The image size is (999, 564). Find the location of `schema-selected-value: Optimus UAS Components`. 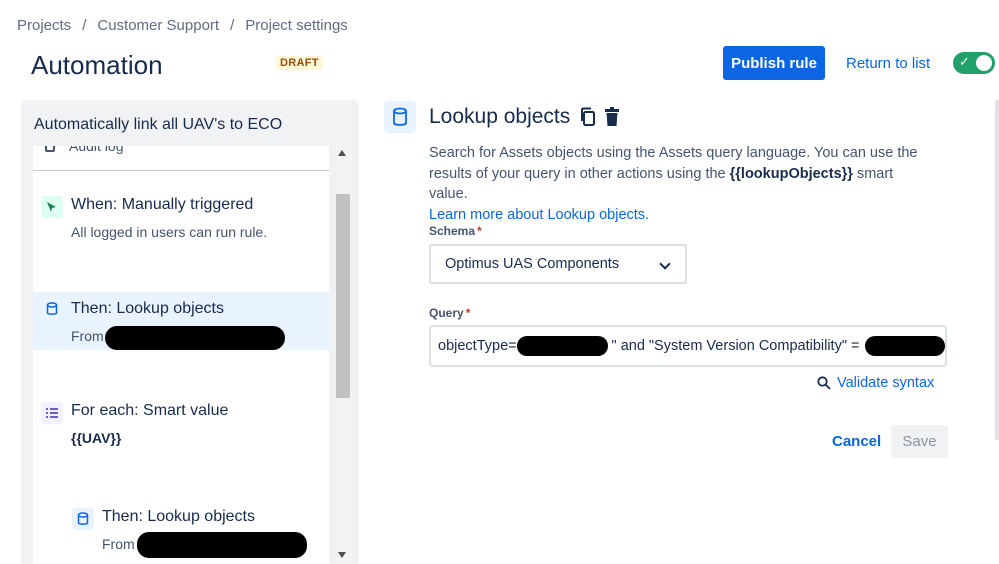

schema-selected-value: Optimus UAS Components is located at coordinates (532, 264).